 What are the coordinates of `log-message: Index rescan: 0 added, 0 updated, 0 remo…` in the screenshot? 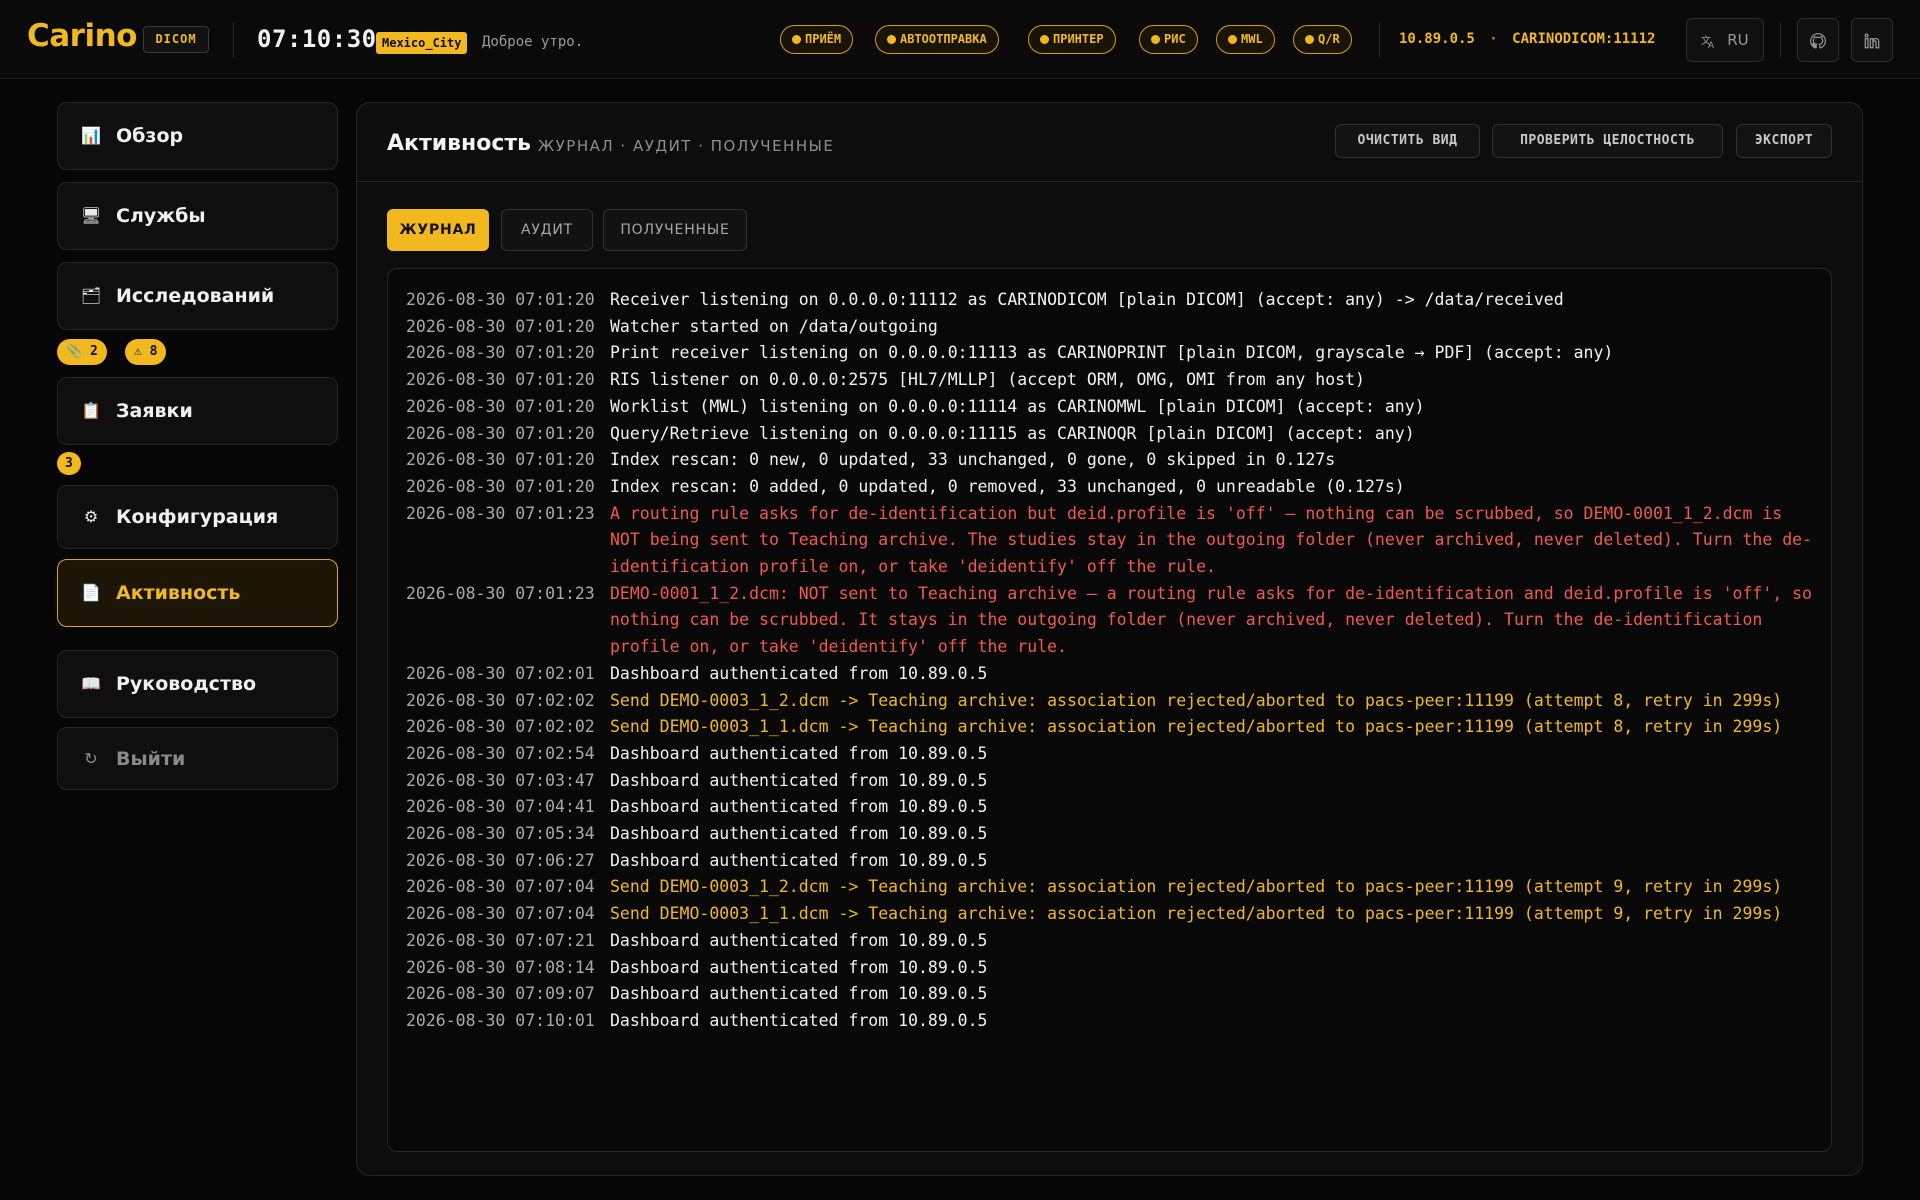 It's located at (1007, 486).